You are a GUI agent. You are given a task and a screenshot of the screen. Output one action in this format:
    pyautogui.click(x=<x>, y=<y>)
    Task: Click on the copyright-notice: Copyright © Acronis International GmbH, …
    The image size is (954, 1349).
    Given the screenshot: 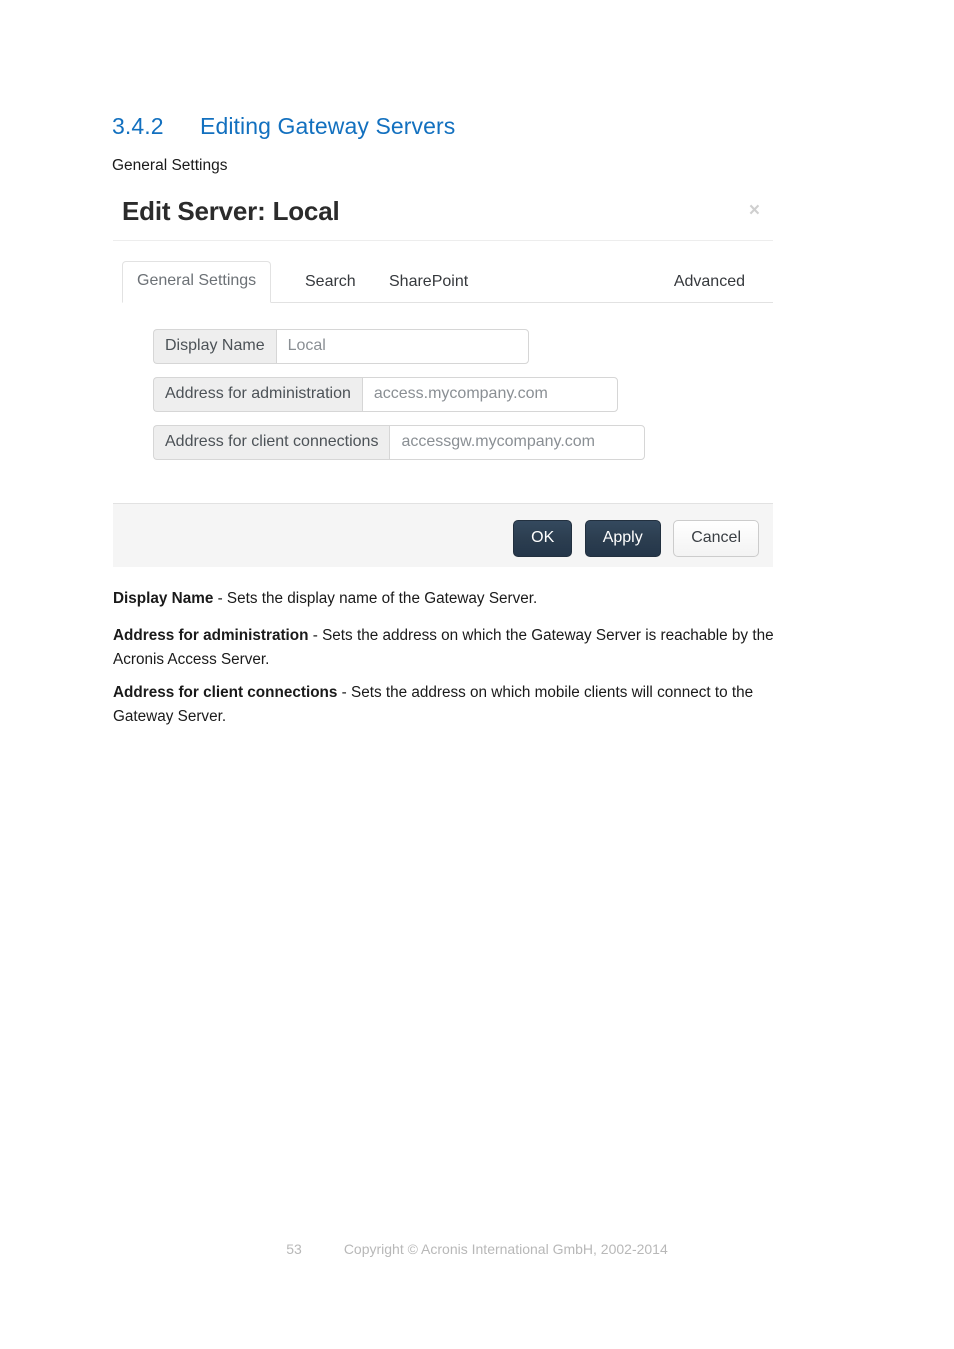 What is the action you would take?
    pyautogui.click(x=505, y=1249)
    